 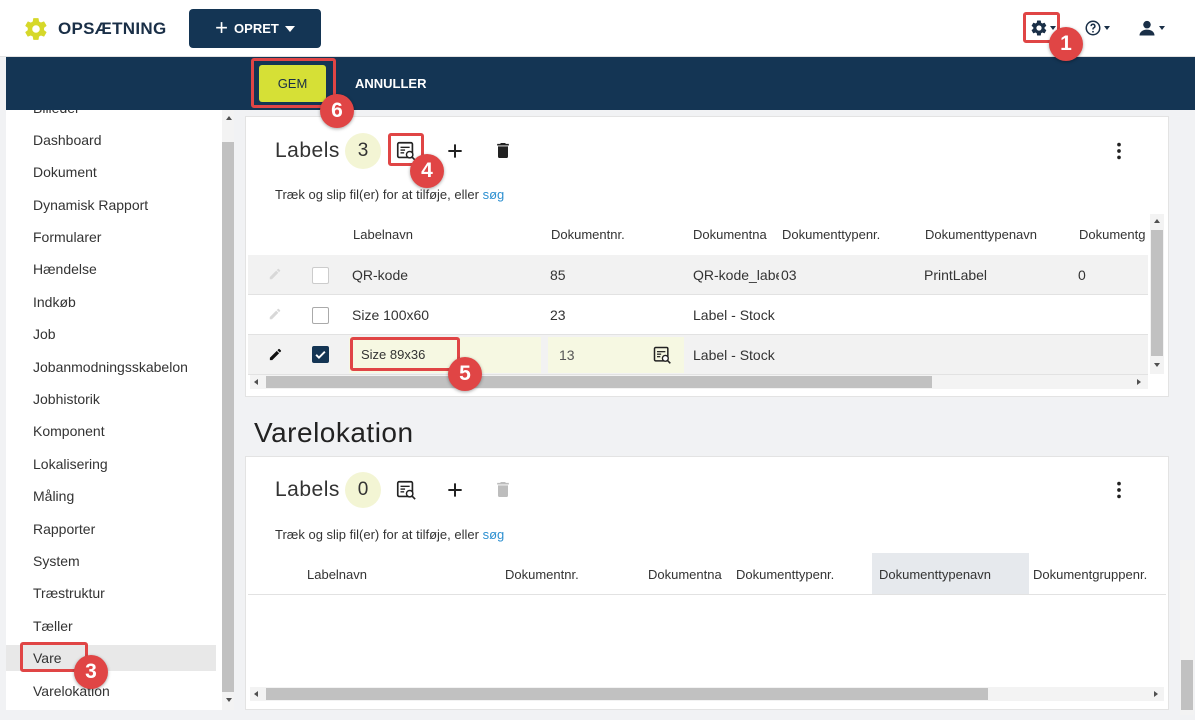 What do you see at coordinates (789, 275) in the screenshot?
I see `cell-dokumenttypenr: 03` at bounding box center [789, 275].